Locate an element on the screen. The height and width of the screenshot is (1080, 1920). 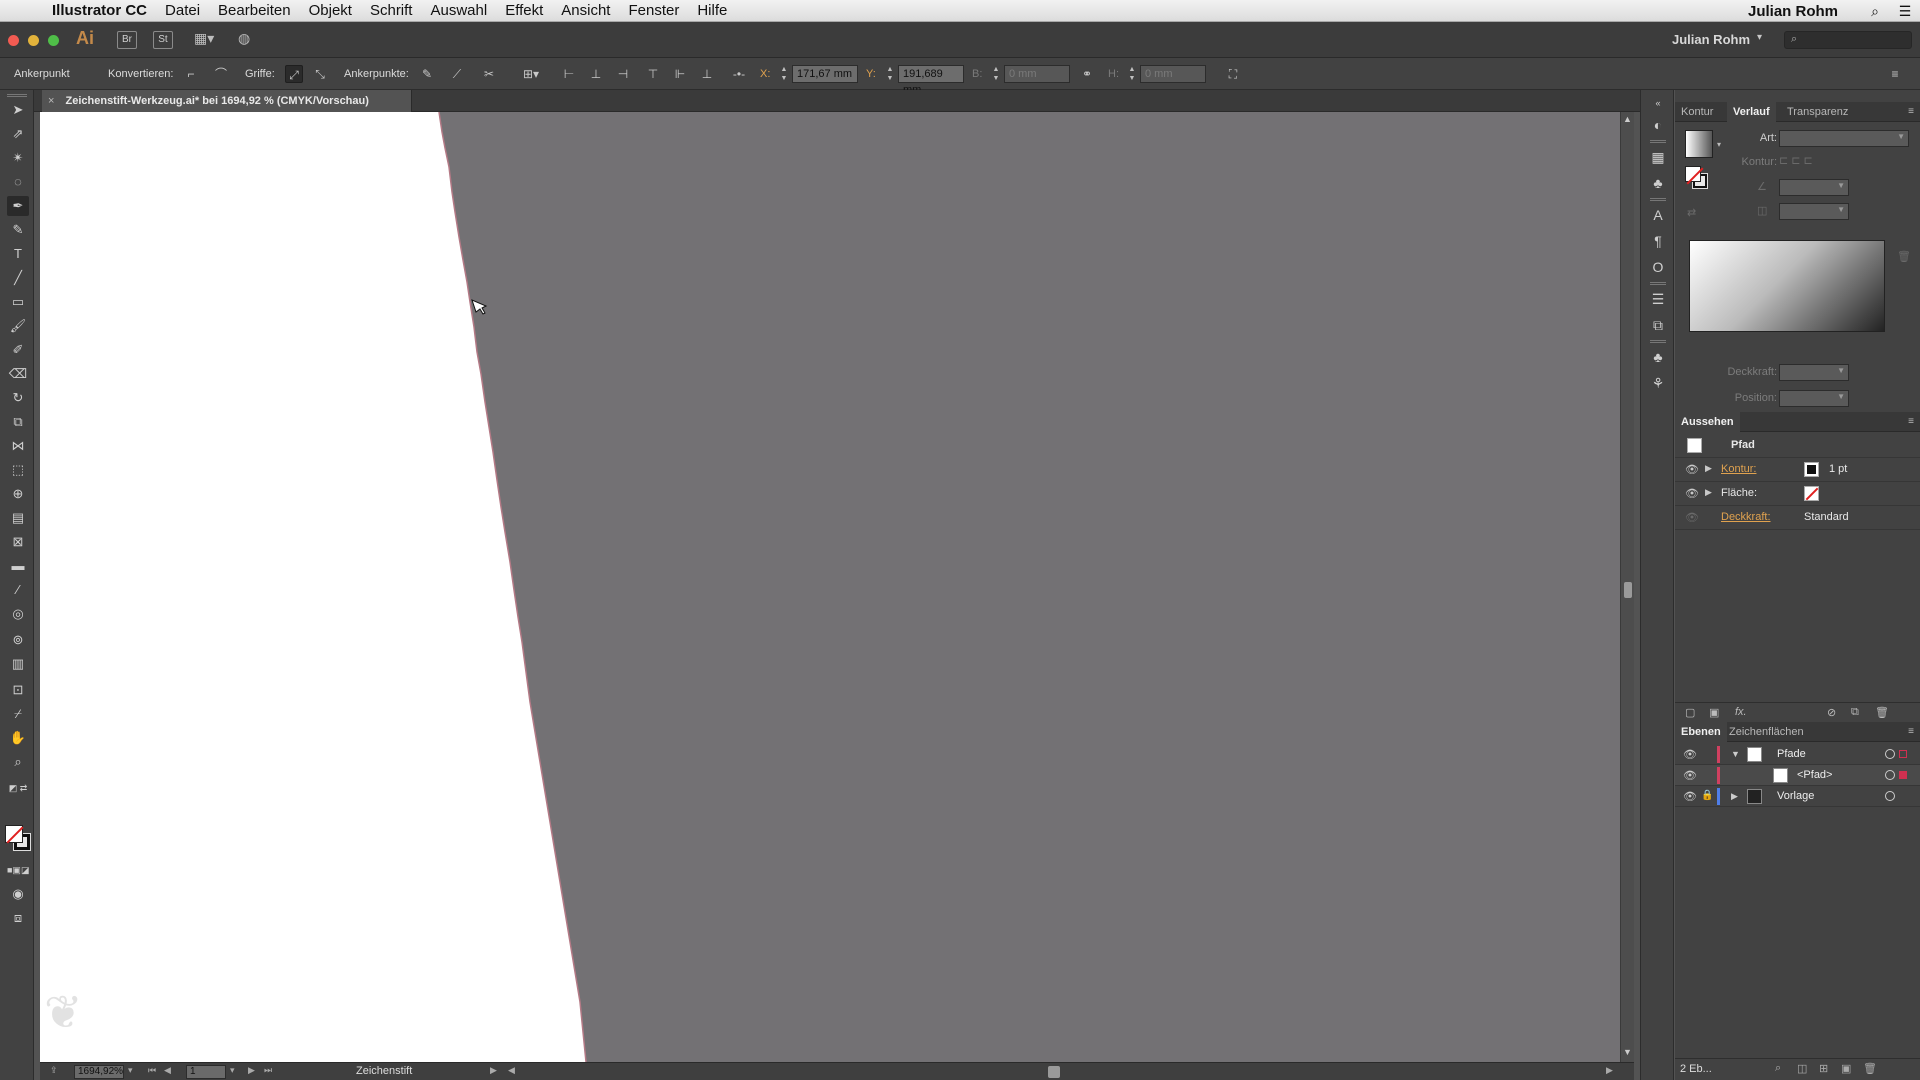
y-position-field: 191,689 mm is located at coordinates (931, 80).